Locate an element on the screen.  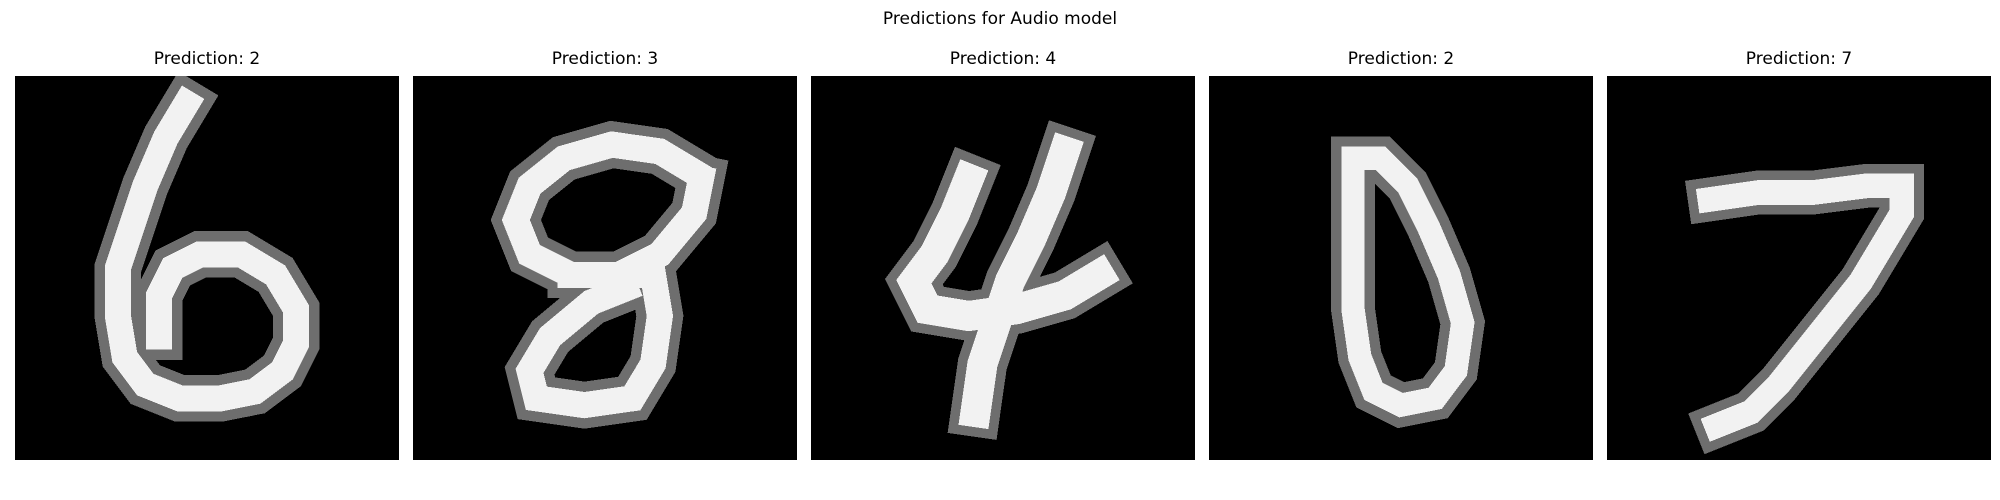
panel-4-title: Prediction: 2 is located at coordinates (1401, 59).